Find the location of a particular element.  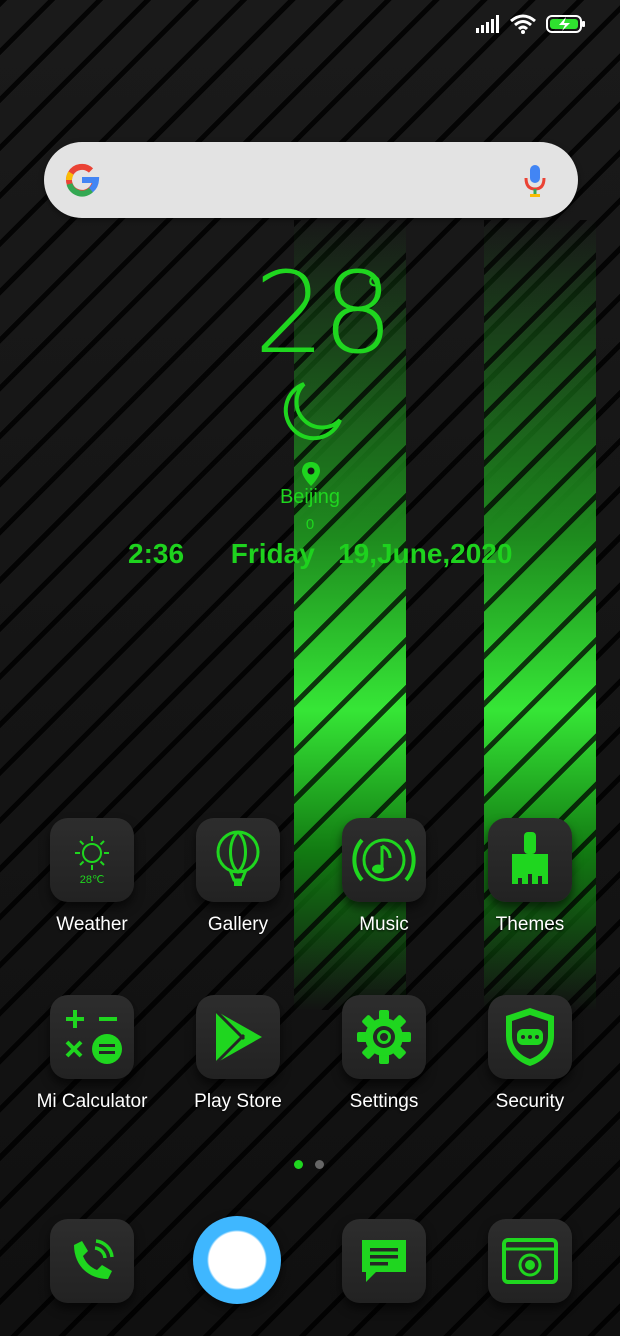

app-label-gallery: Gallery is located at coordinates (238, 925).